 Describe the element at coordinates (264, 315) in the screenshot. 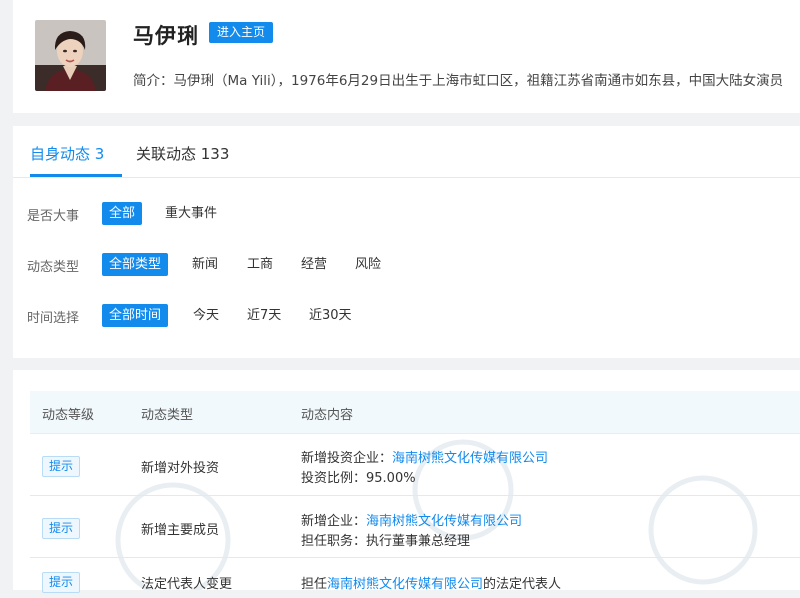

I see `filter-option-last-7-days: 近7天` at that location.